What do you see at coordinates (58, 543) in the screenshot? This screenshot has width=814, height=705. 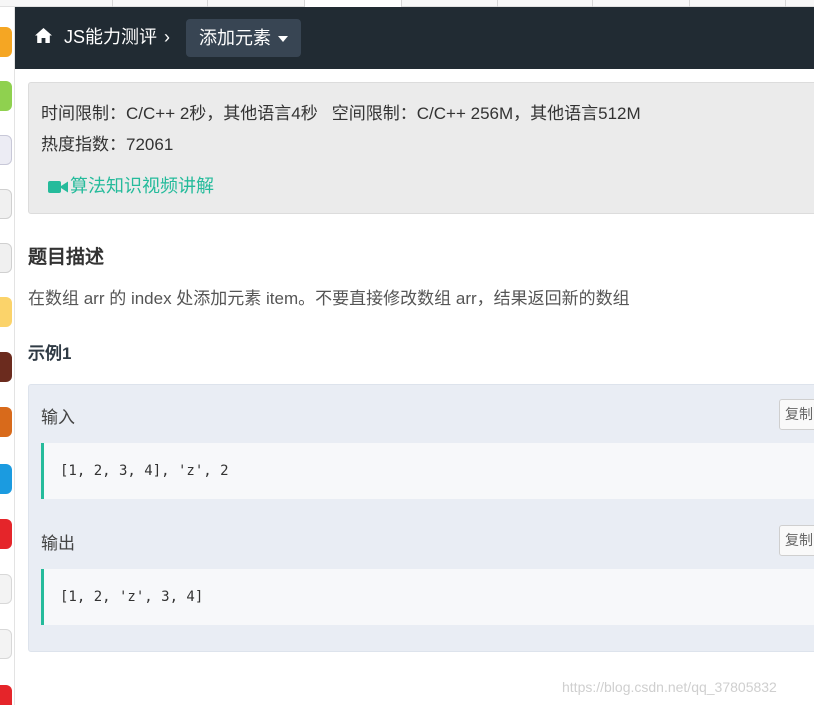 I see `output-label: 输出` at bounding box center [58, 543].